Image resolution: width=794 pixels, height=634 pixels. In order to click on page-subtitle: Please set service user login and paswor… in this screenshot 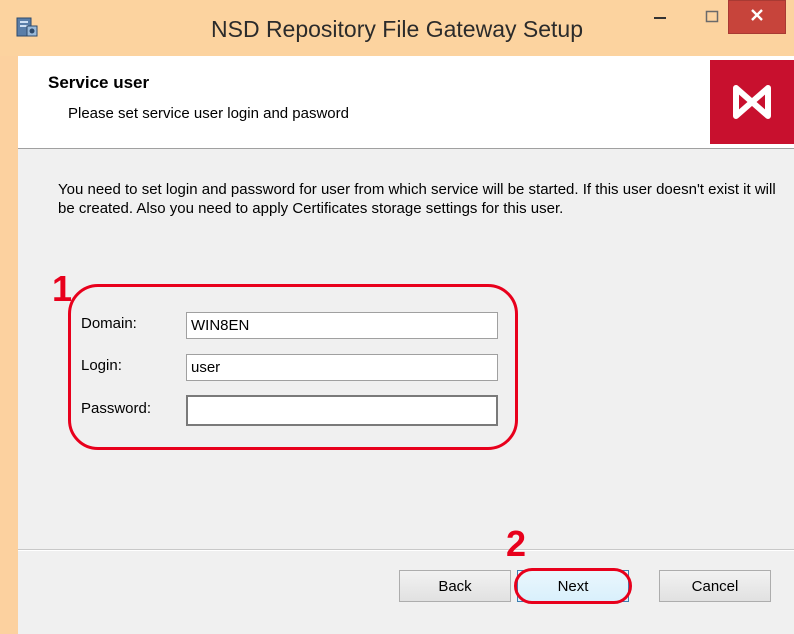, I will do `click(208, 113)`.